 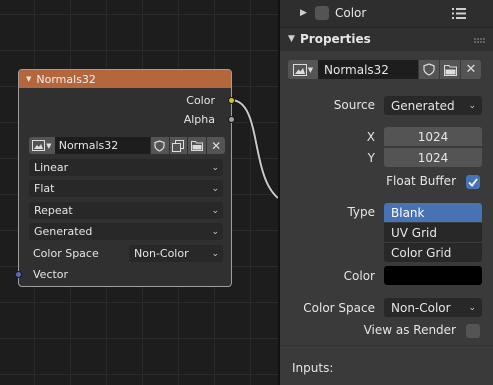 I want to click on expand-arrow-icon: ▶, so click(x=303, y=13).